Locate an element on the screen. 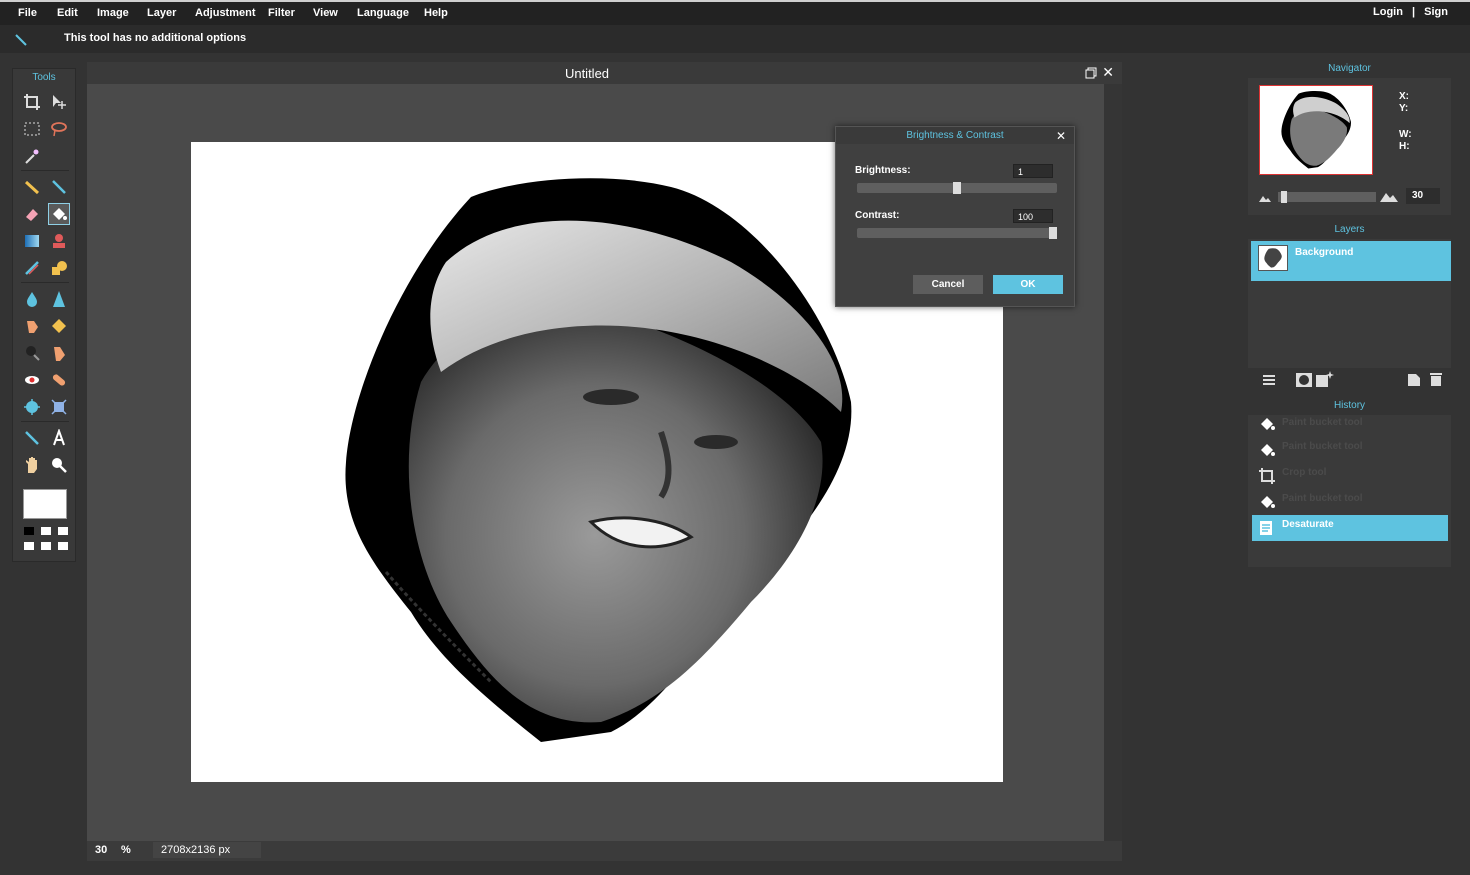 This screenshot has width=1470, height=875. gradient-tool-button is located at coordinates (32, 241).